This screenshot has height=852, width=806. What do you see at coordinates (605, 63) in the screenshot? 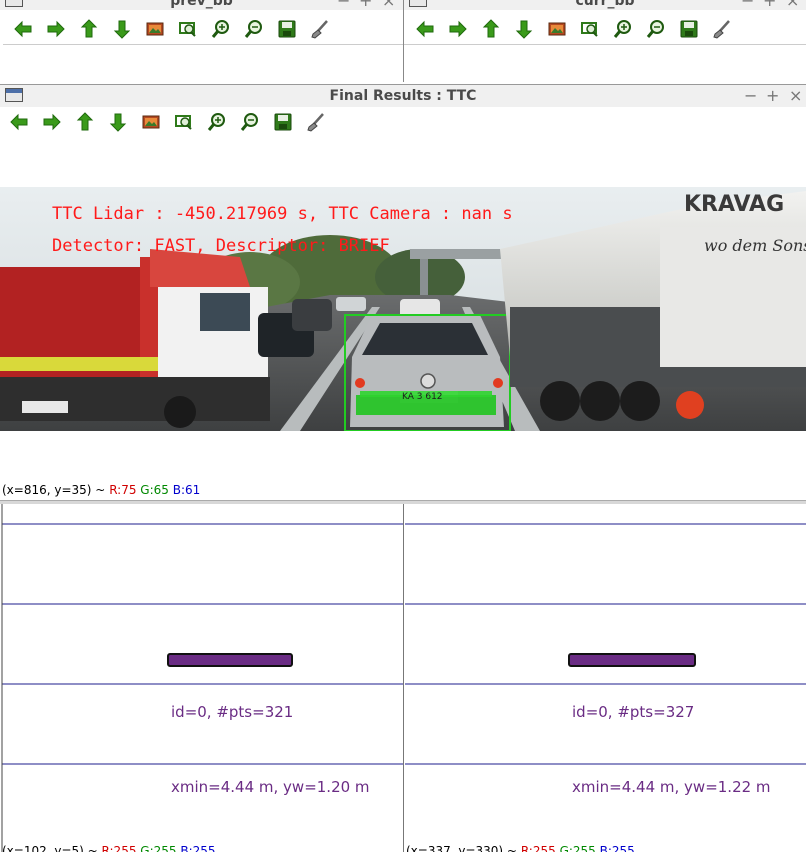
I see `curr-bb-image-area` at bounding box center [605, 63].